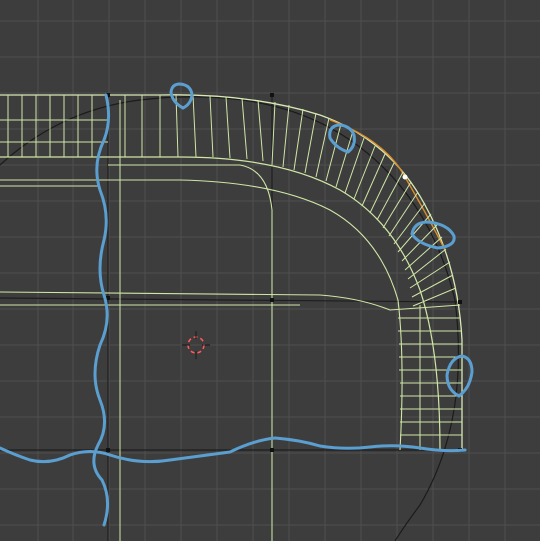 The image size is (540, 541). I want to click on annotation-vertical-squiggle, so click(101, 310).